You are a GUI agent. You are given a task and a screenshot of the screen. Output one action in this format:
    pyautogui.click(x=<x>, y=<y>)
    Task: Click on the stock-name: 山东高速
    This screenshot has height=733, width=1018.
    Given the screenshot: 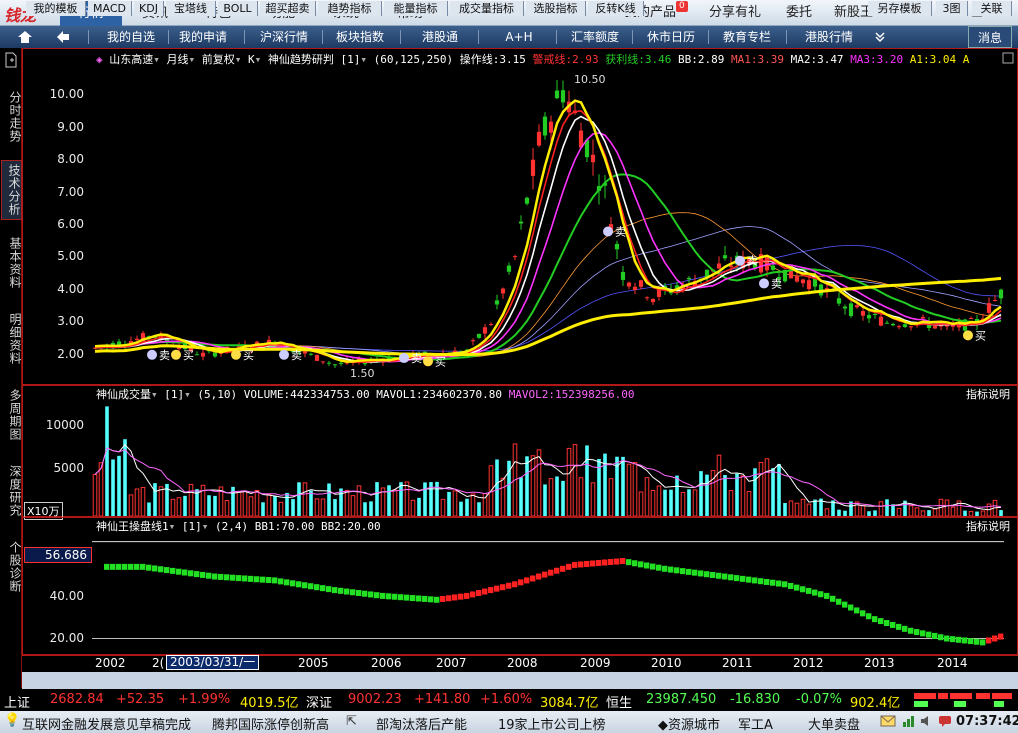 What is the action you would take?
    pyautogui.click(x=131, y=59)
    